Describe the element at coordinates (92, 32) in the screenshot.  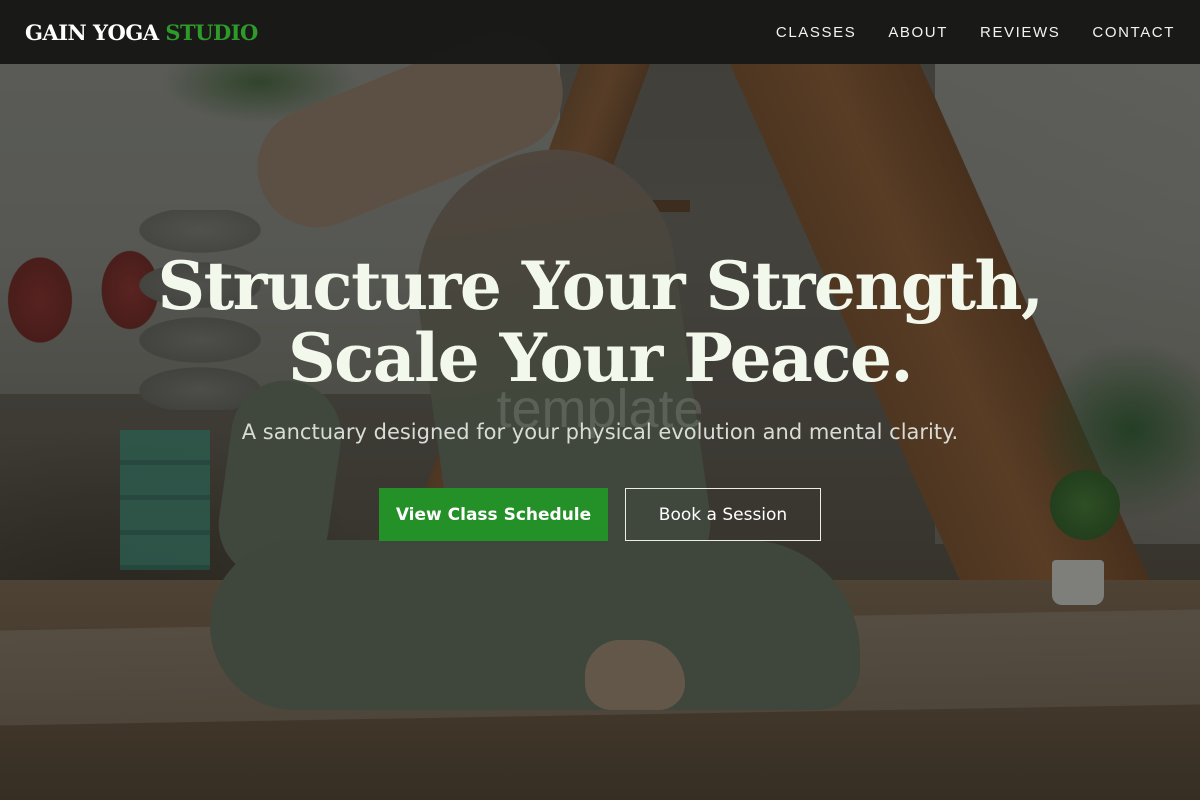
I see `brand-name: GAIN YOGA` at that location.